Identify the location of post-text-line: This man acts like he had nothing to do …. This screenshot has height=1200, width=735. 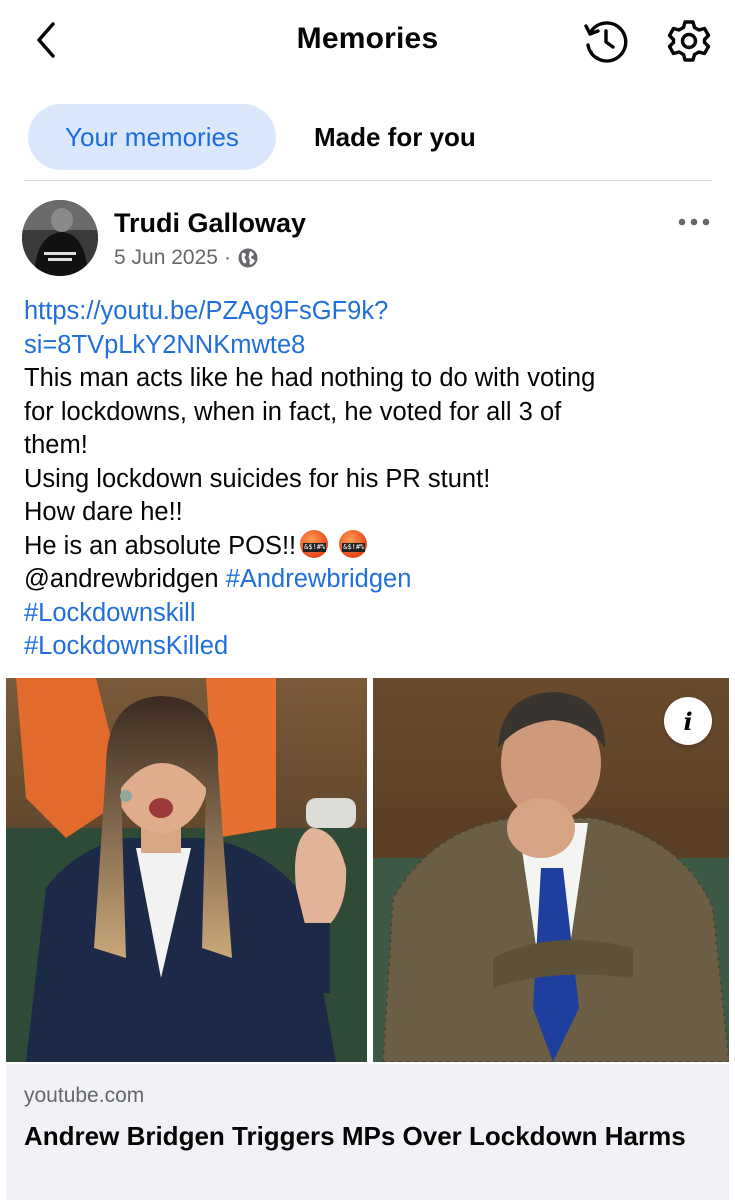
(310, 378).